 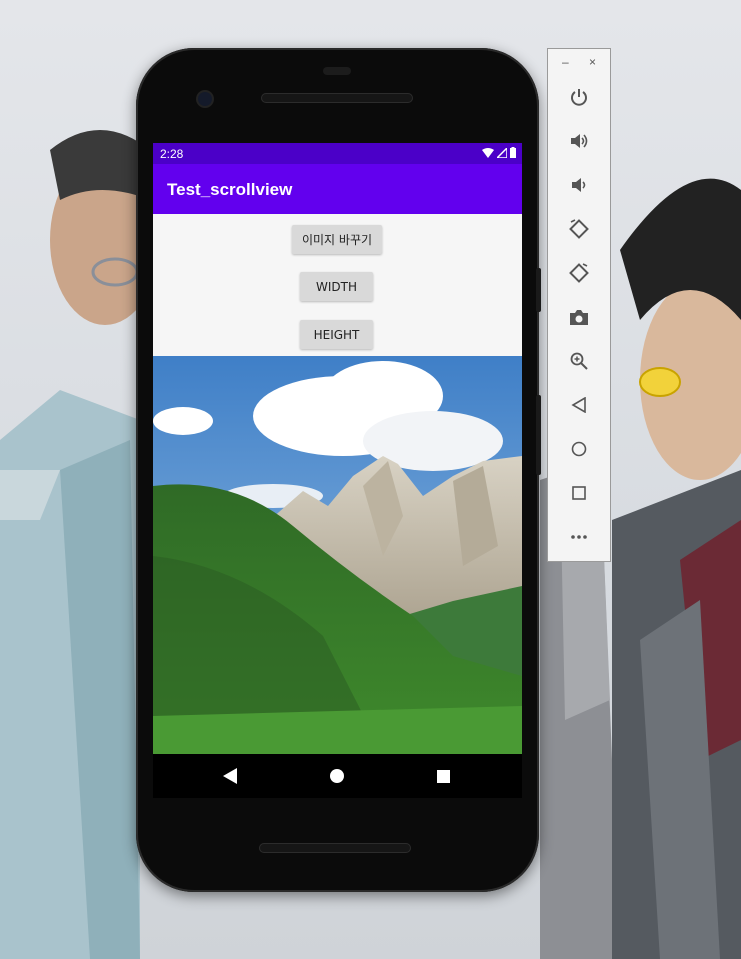 What do you see at coordinates (592, 62) in the screenshot?
I see `close-button: ×` at bounding box center [592, 62].